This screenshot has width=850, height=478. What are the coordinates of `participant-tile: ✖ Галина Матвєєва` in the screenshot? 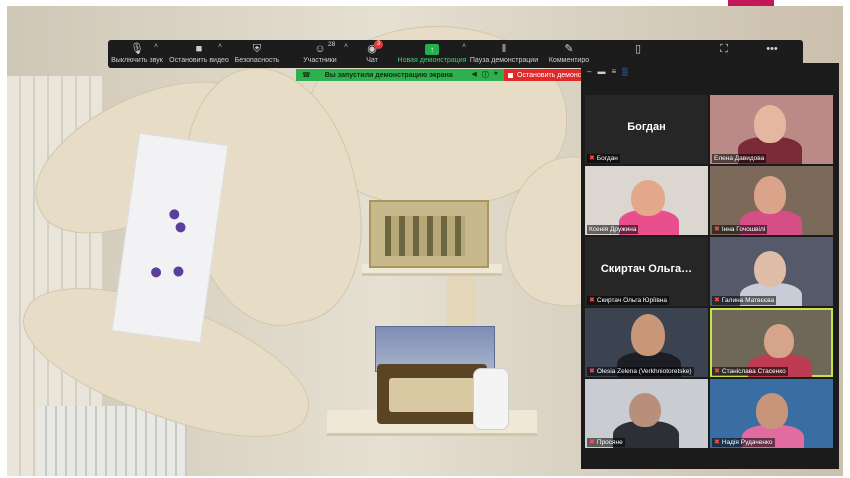 It's located at (771, 271).